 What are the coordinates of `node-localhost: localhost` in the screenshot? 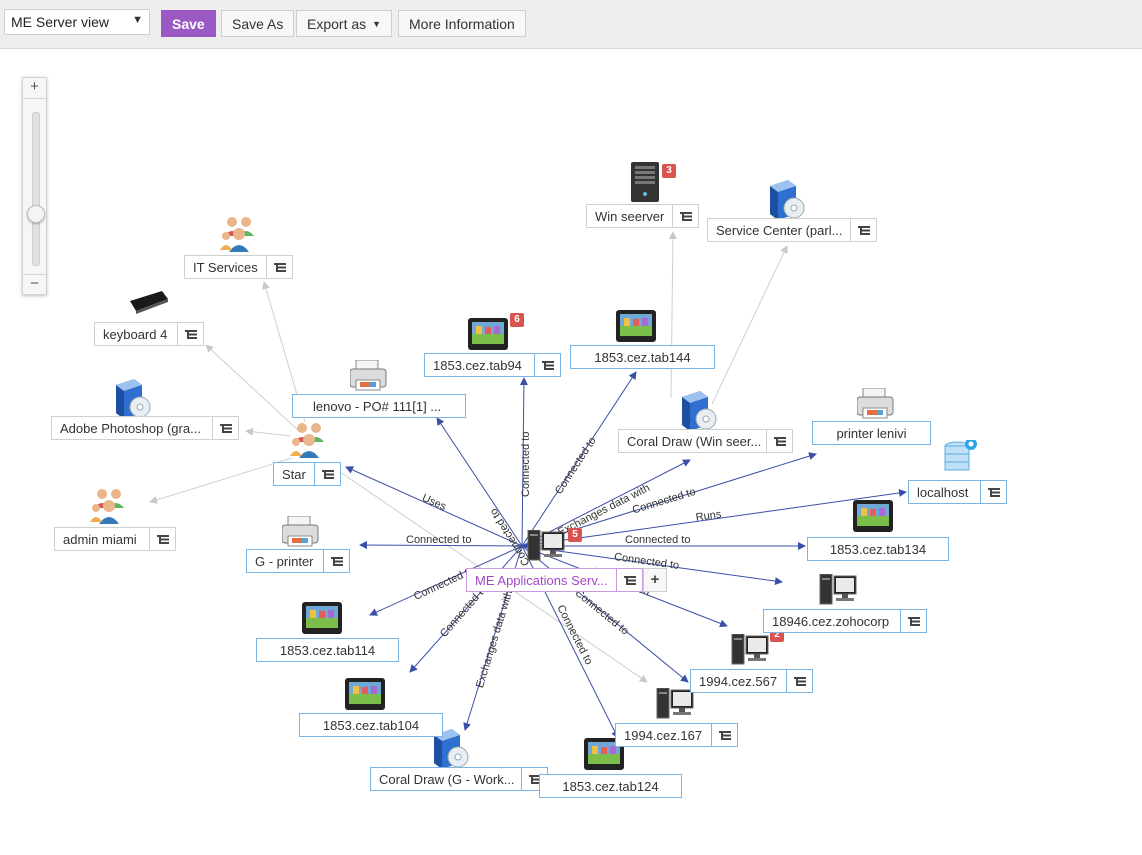 It's located at (957, 492).